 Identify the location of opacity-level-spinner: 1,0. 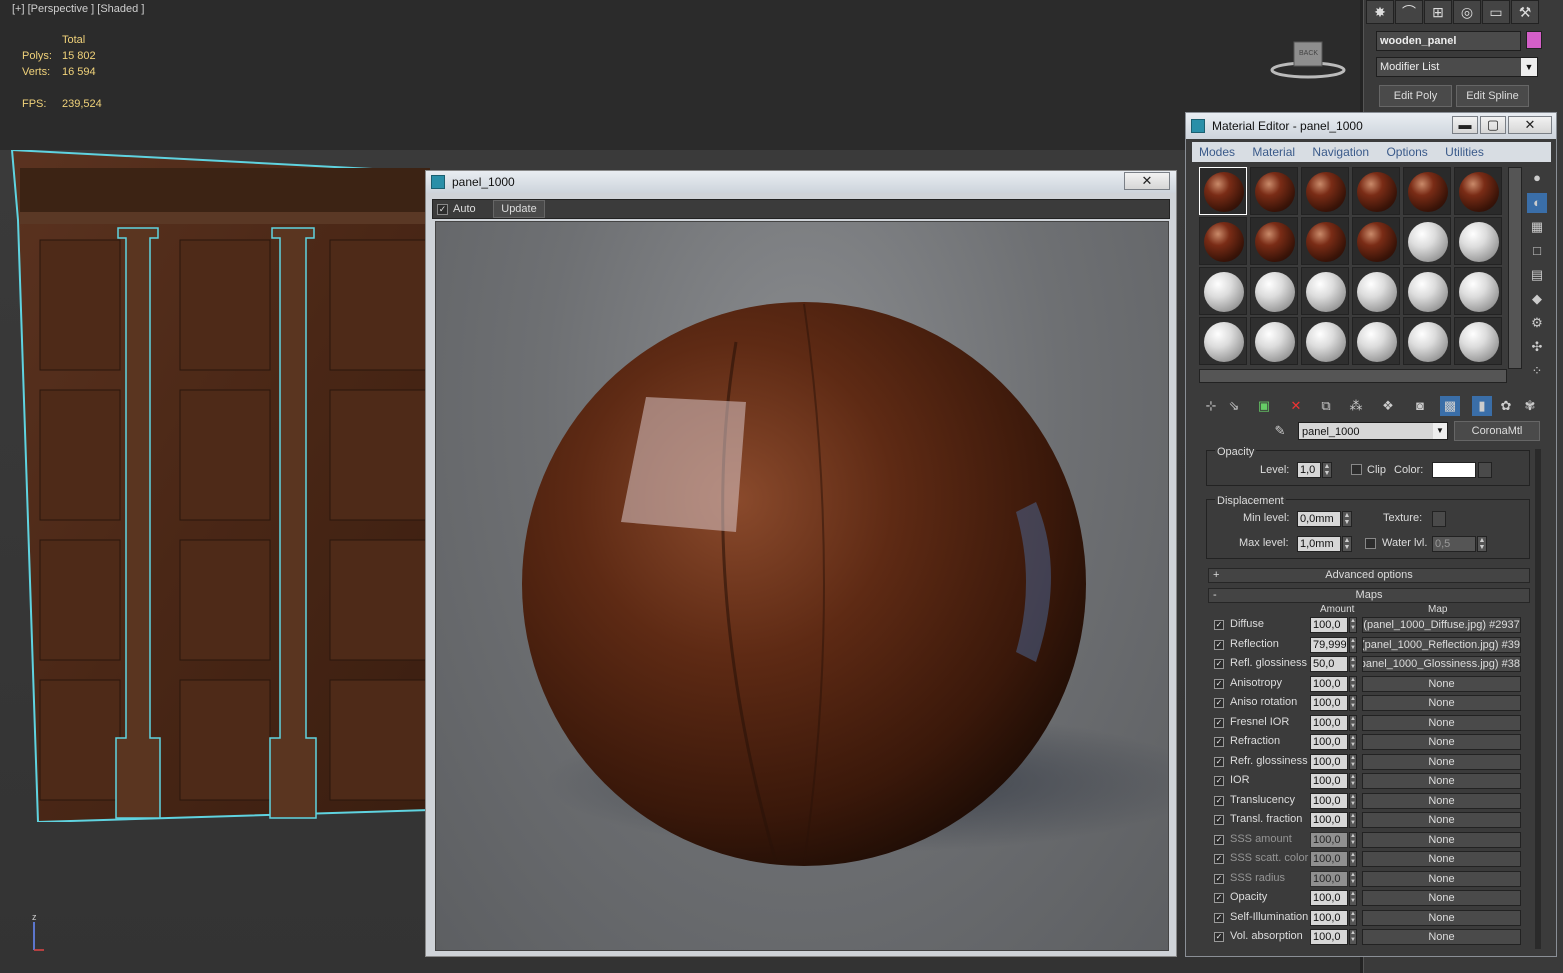
(1309, 470).